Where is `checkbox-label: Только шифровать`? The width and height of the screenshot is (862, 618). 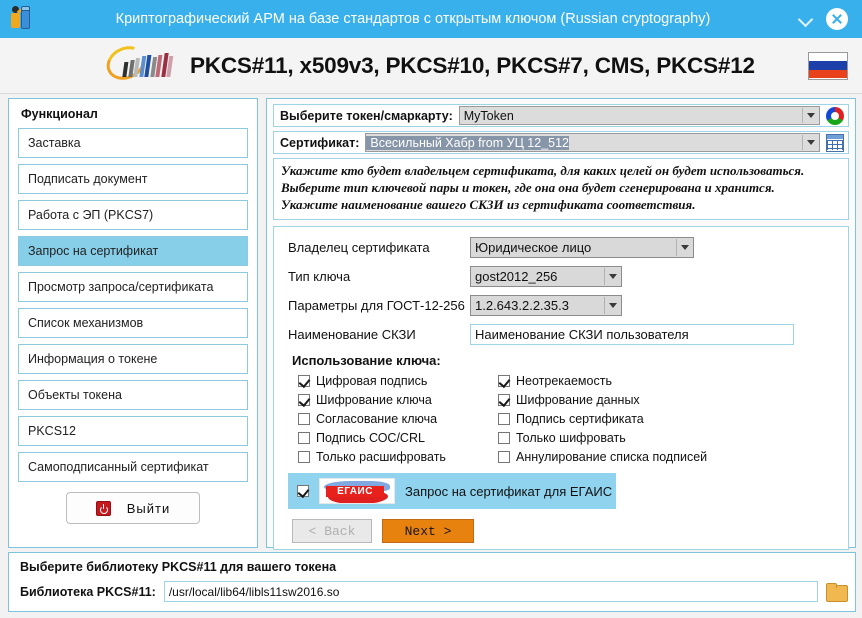 checkbox-label: Только шифровать is located at coordinates (571, 438).